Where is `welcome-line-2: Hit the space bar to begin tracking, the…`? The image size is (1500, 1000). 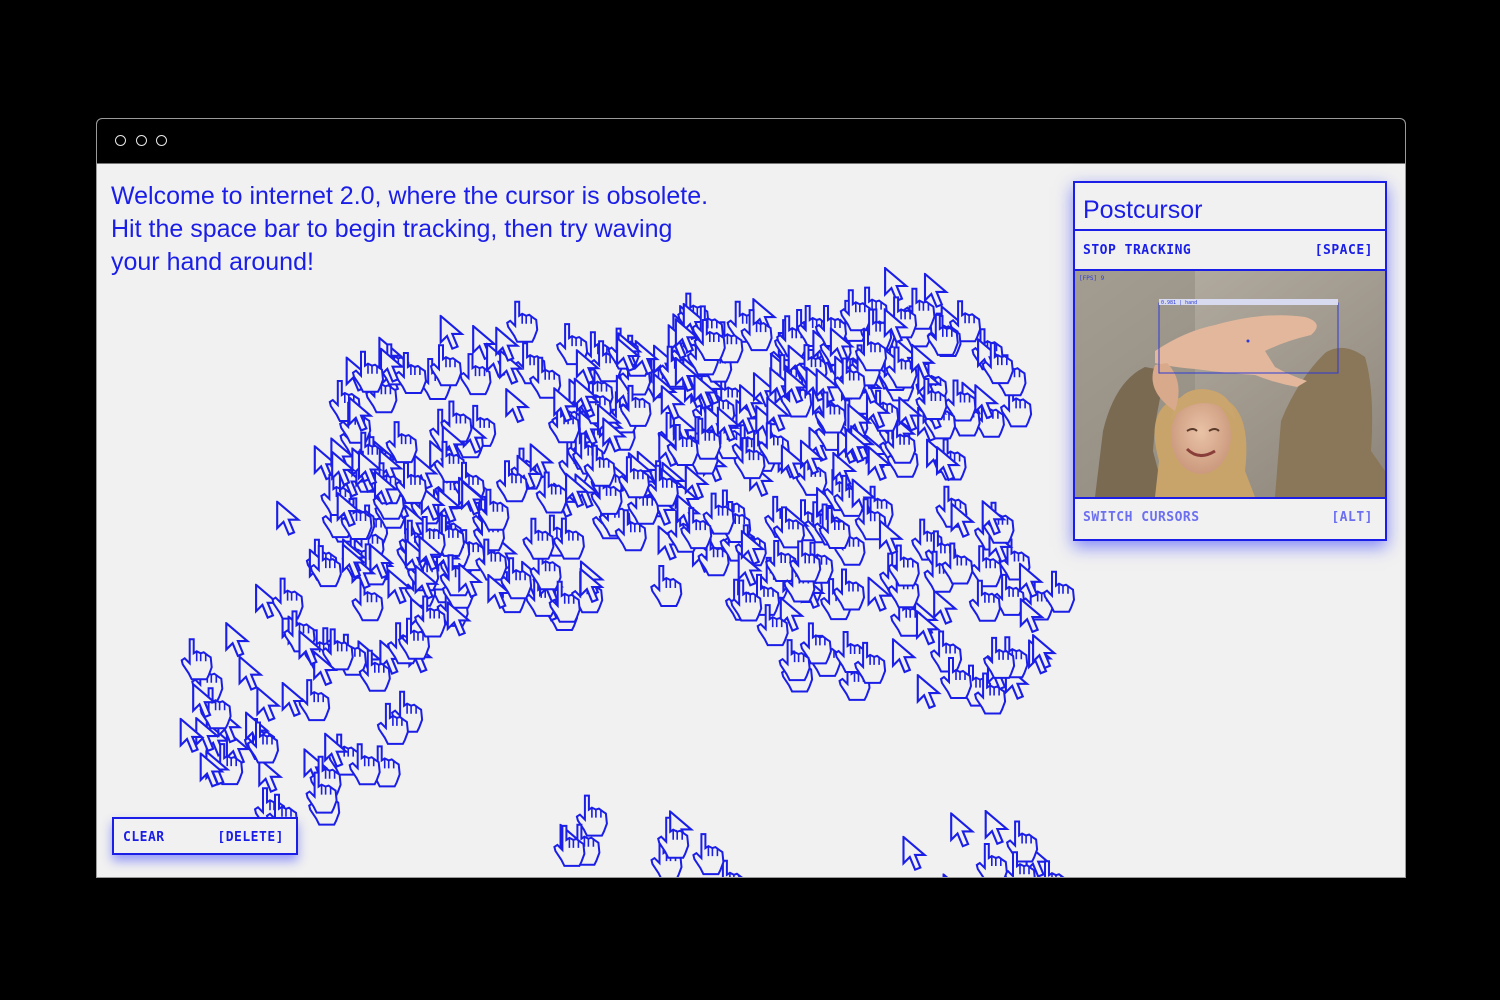 welcome-line-2: Hit the space bar to begin tracking, the… is located at coordinates (392, 229).